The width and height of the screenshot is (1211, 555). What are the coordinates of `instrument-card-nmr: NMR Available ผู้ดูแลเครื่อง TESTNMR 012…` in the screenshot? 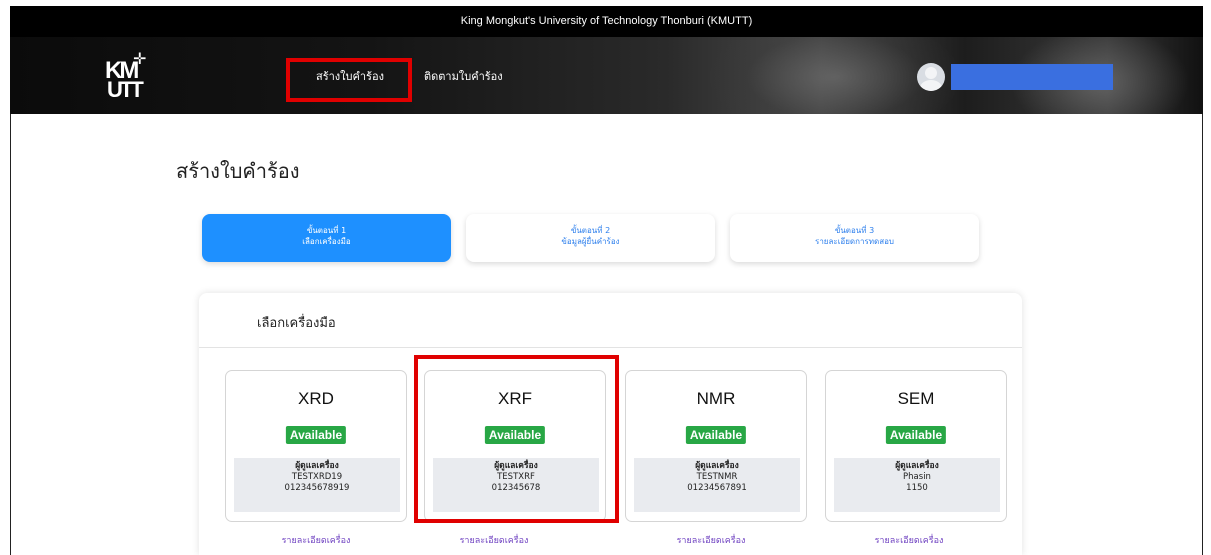 It's located at (716, 446).